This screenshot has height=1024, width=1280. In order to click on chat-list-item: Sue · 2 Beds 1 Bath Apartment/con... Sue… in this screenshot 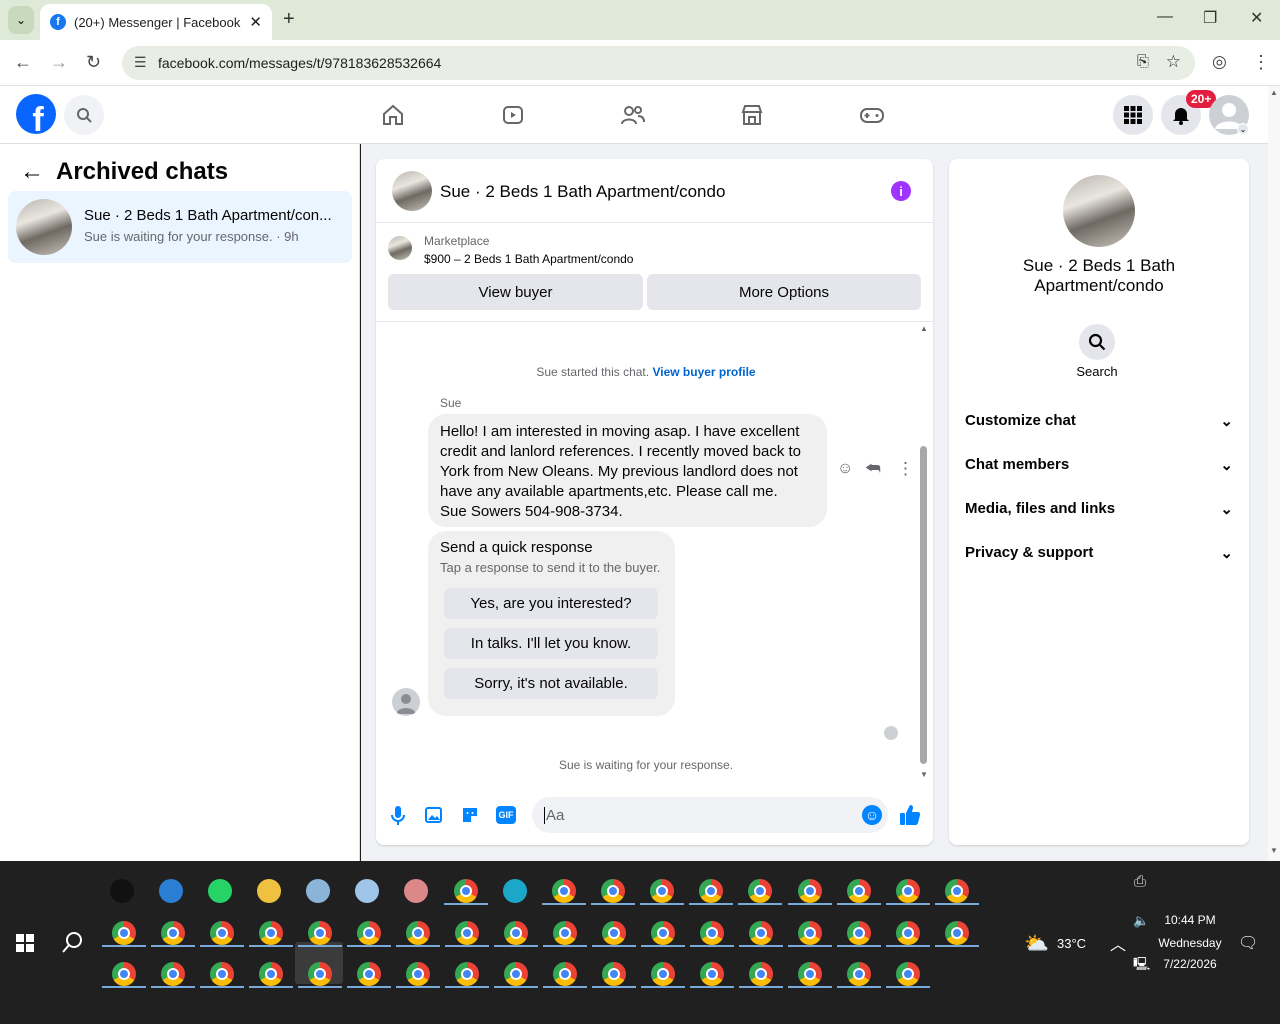, I will do `click(180, 227)`.